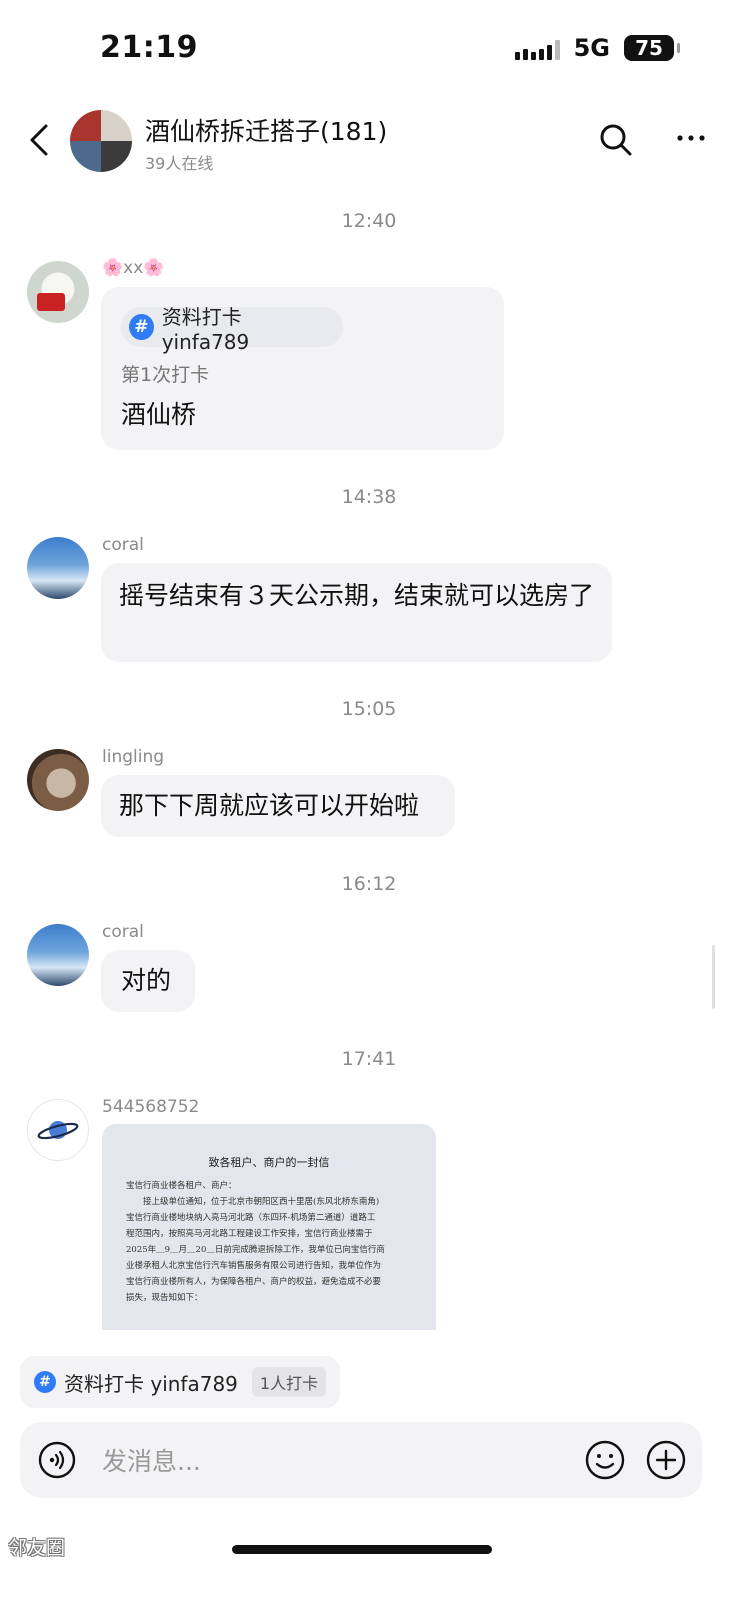 Image resolution: width=738 pixels, height=1600 pixels. Describe the element at coordinates (369, 709) in the screenshot. I see `message-timestamp: 15:05` at that location.